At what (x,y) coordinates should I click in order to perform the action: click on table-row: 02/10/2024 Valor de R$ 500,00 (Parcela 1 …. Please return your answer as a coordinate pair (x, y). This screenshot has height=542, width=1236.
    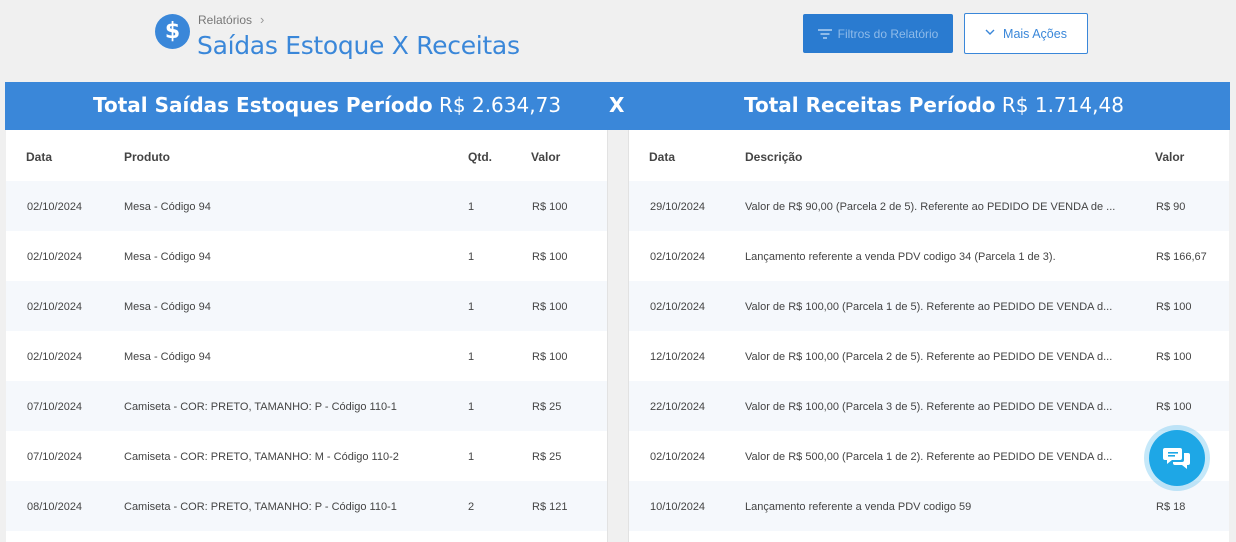
    Looking at the image, I should click on (929, 456).